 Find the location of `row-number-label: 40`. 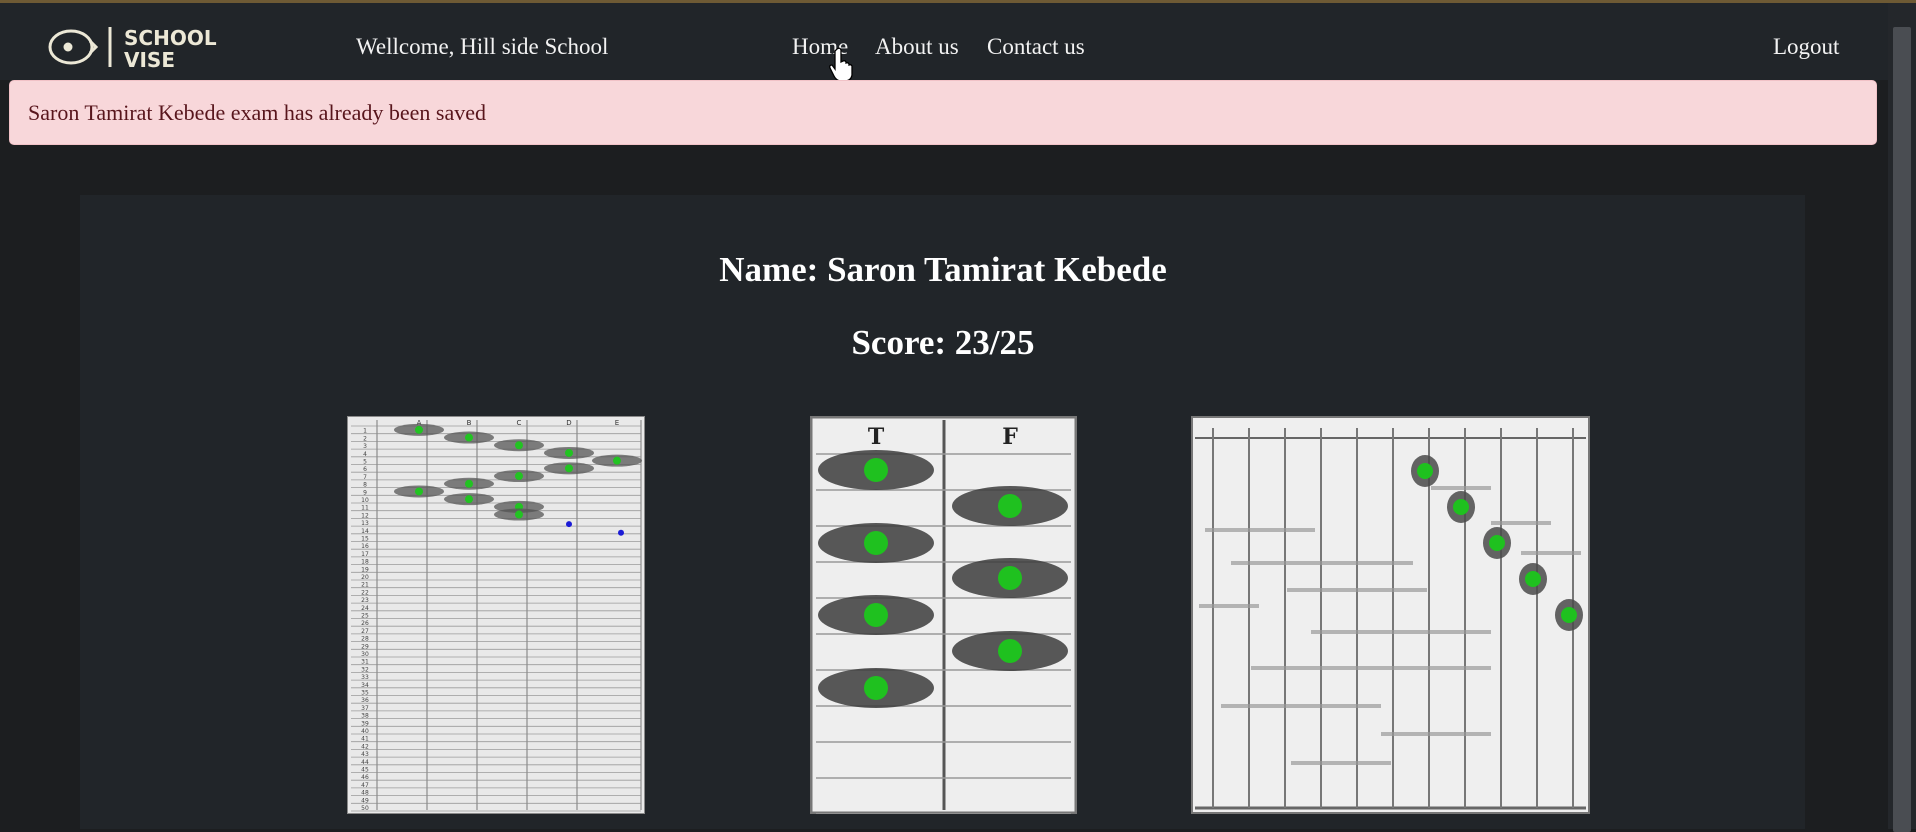

row-number-label: 40 is located at coordinates (365, 731).